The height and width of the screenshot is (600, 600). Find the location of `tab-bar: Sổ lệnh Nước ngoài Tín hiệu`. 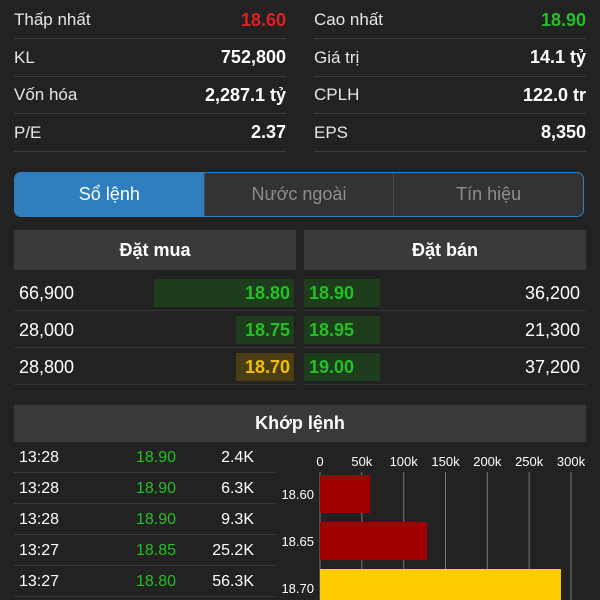

tab-bar: Sổ lệnh Nước ngoài Tín hiệu is located at coordinates (299, 194).